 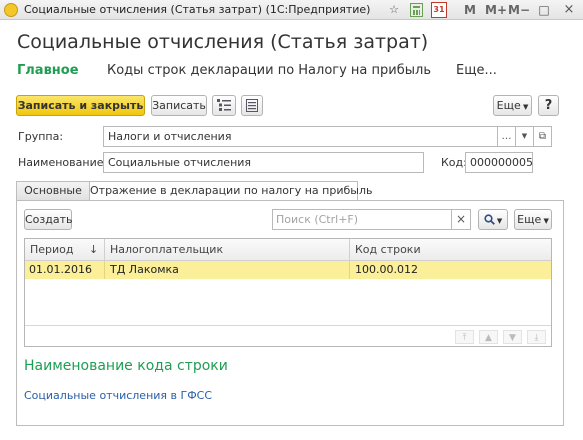 I want to click on code-name-link: Социальные отчисления в ГФСС, so click(x=118, y=395).